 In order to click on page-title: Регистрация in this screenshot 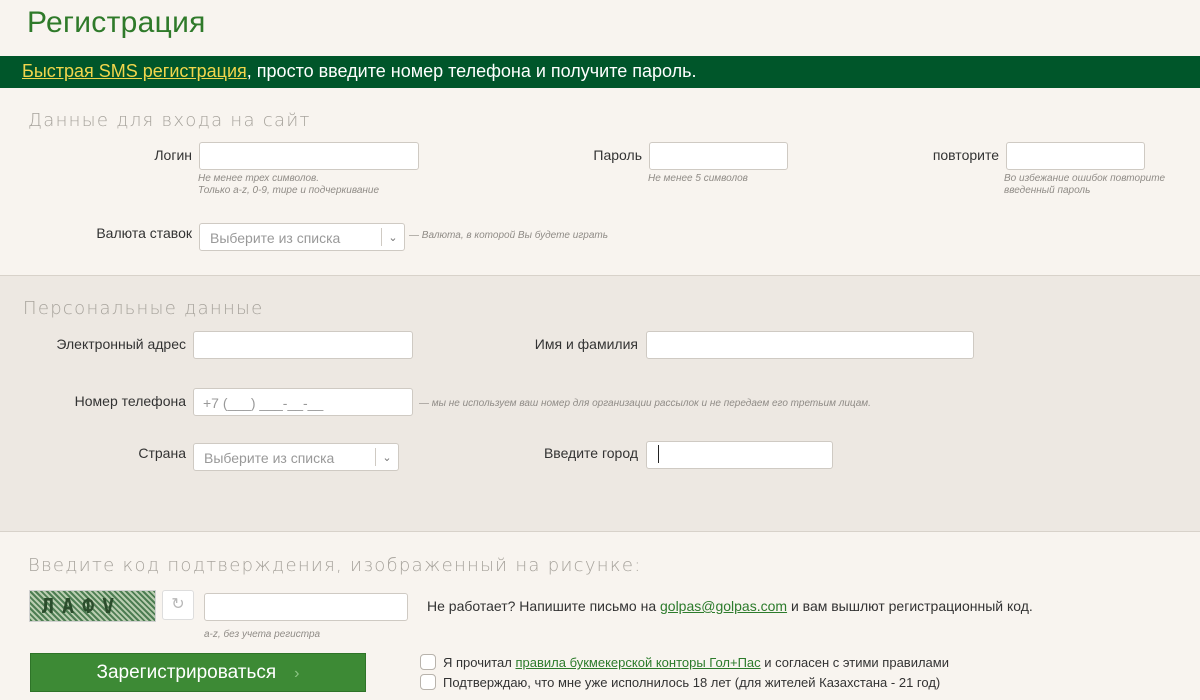, I will do `click(116, 22)`.